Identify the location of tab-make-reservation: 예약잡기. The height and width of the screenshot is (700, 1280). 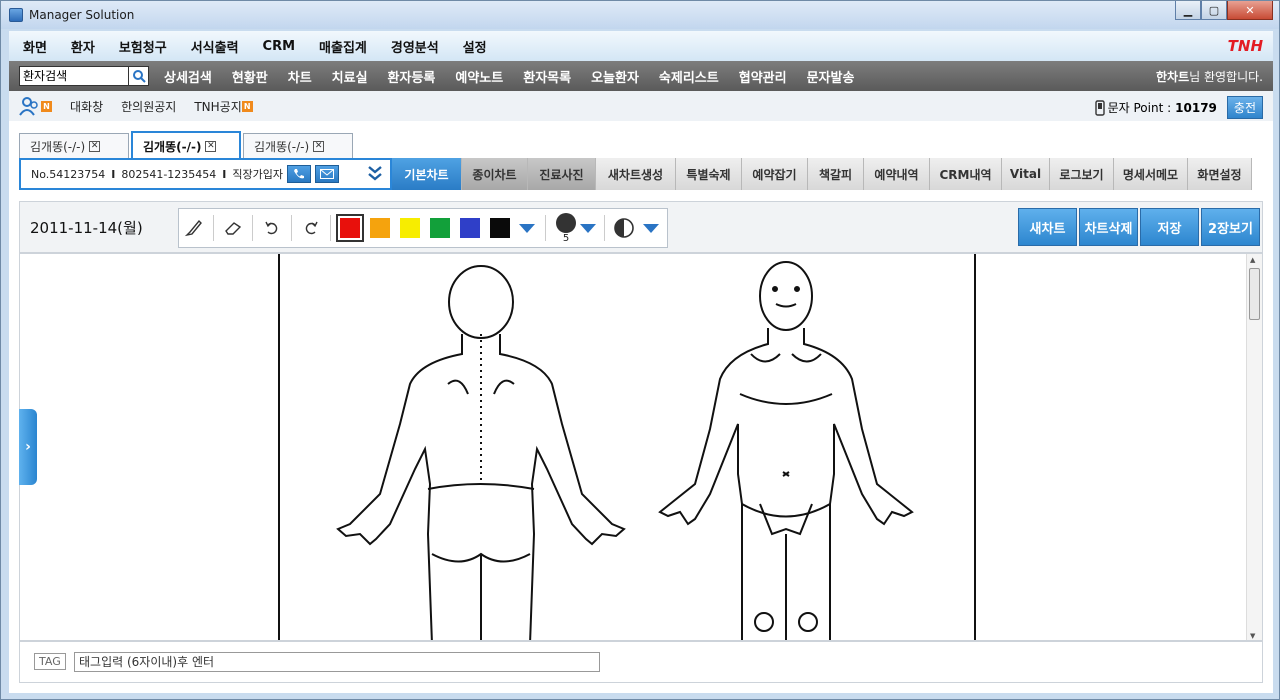
(775, 174).